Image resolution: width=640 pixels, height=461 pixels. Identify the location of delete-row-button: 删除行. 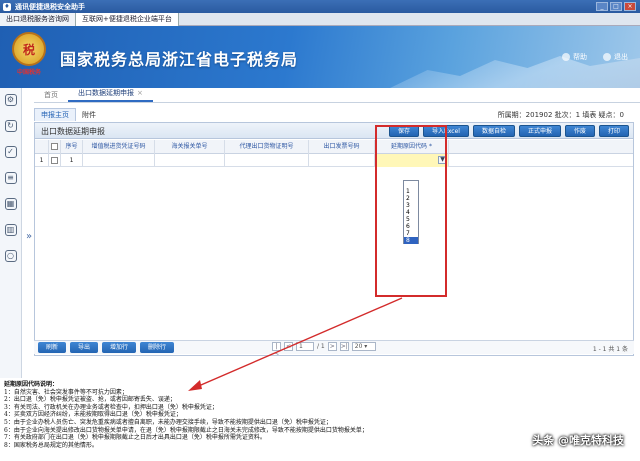
(157, 347).